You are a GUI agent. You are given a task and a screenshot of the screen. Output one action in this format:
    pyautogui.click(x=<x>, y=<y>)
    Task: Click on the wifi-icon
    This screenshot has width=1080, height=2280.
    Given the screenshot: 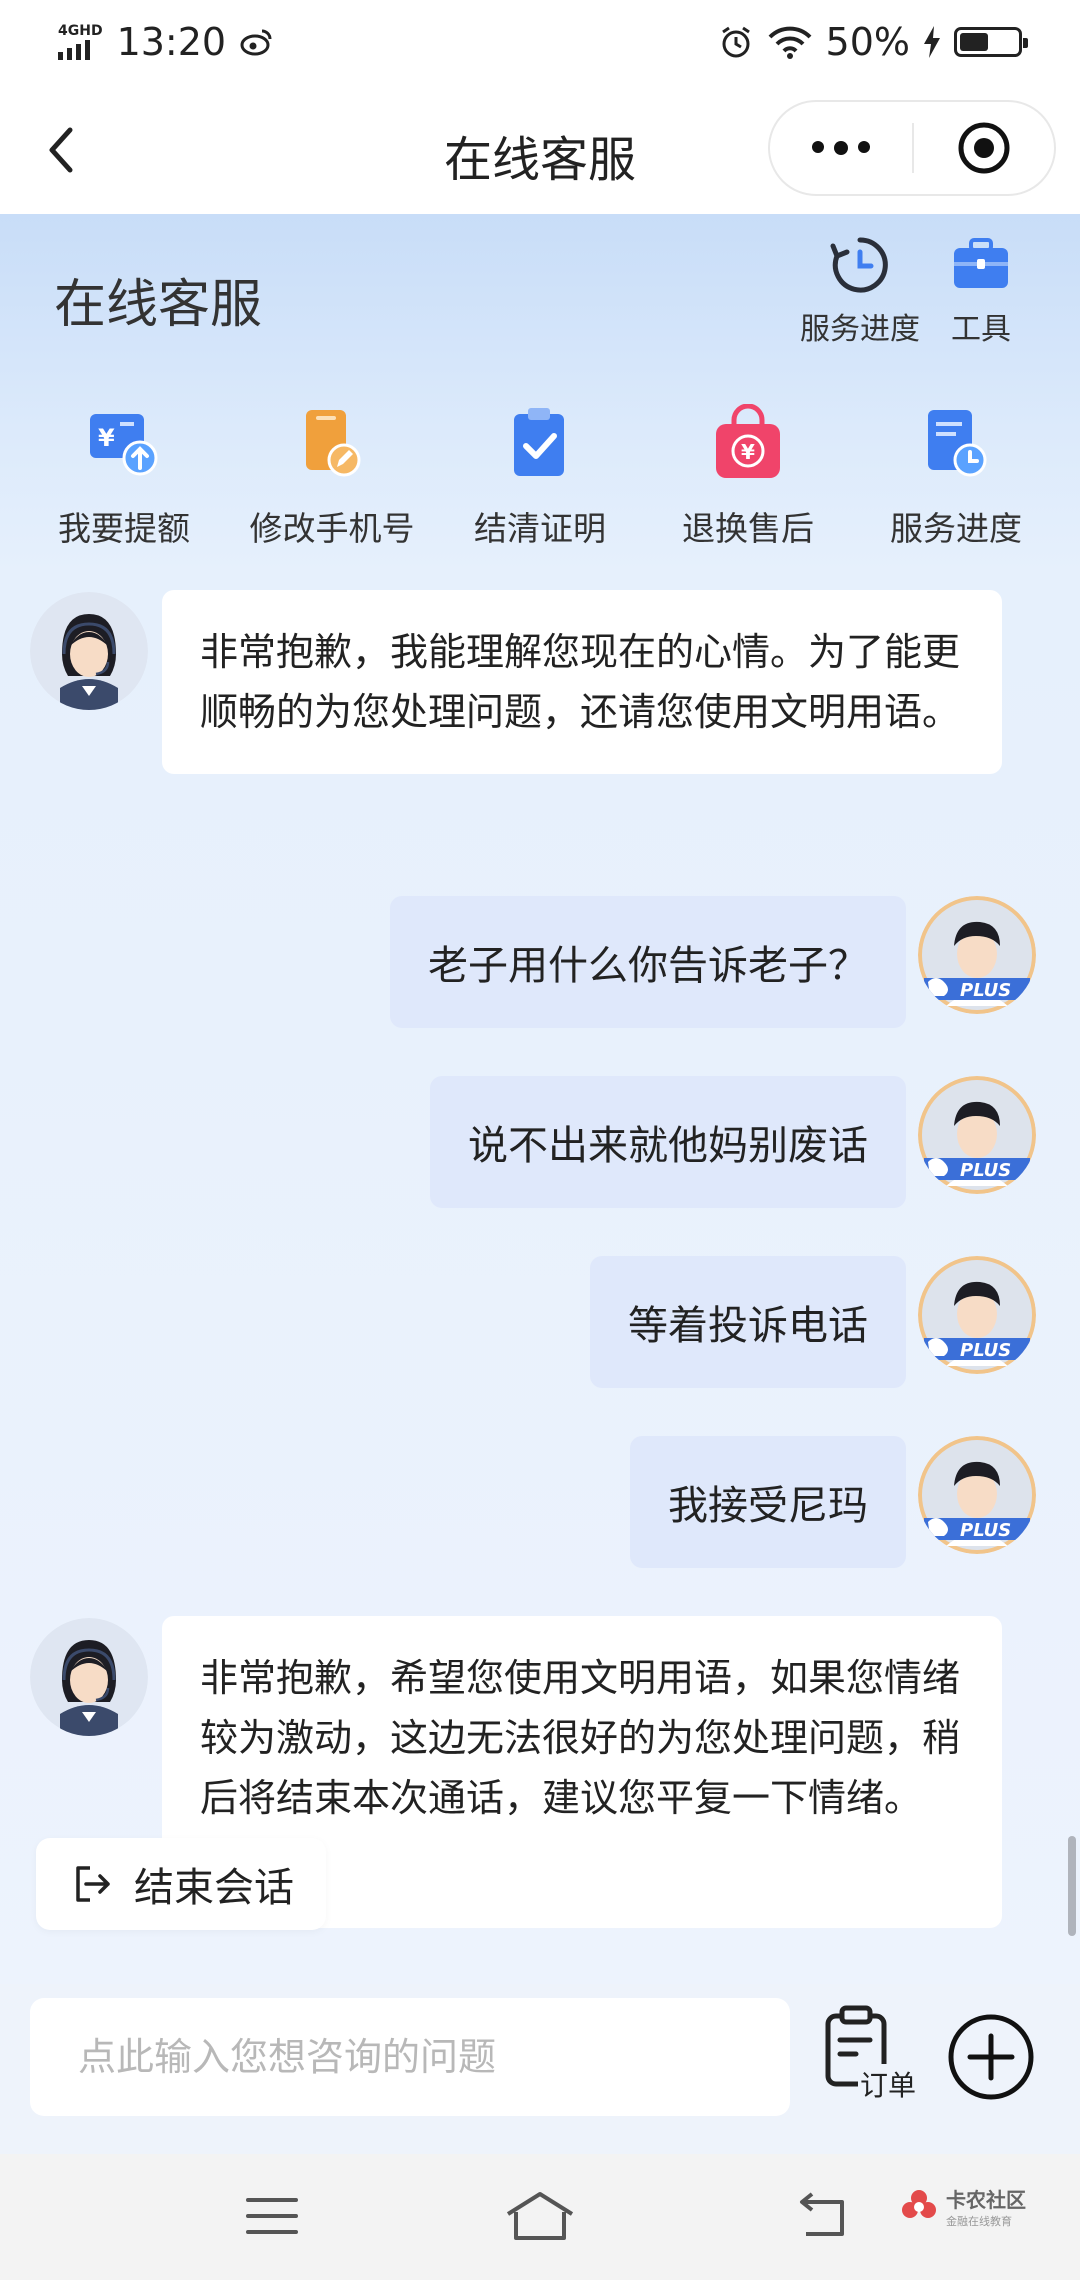 What is the action you would take?
    pyautogui.click(x=789, y=42)
    